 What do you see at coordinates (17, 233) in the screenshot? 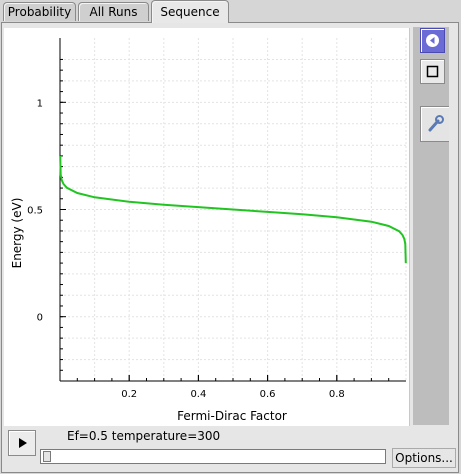
I see `y-axis-label: Energy (eV)` at bounding box center [17, 233].